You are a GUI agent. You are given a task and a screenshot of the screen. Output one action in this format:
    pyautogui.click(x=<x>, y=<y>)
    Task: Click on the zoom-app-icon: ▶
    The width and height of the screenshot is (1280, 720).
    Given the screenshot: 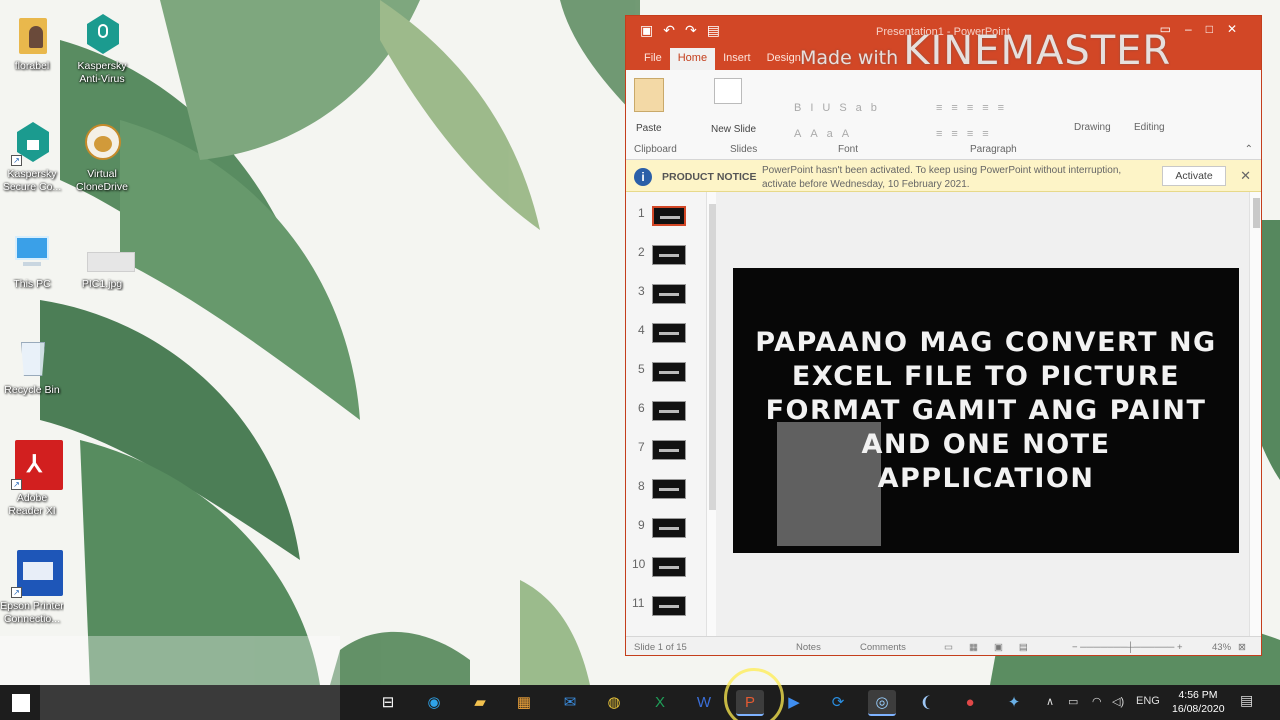 What is the action you would take?
    pyautogui.click(x=794, y=703)
    